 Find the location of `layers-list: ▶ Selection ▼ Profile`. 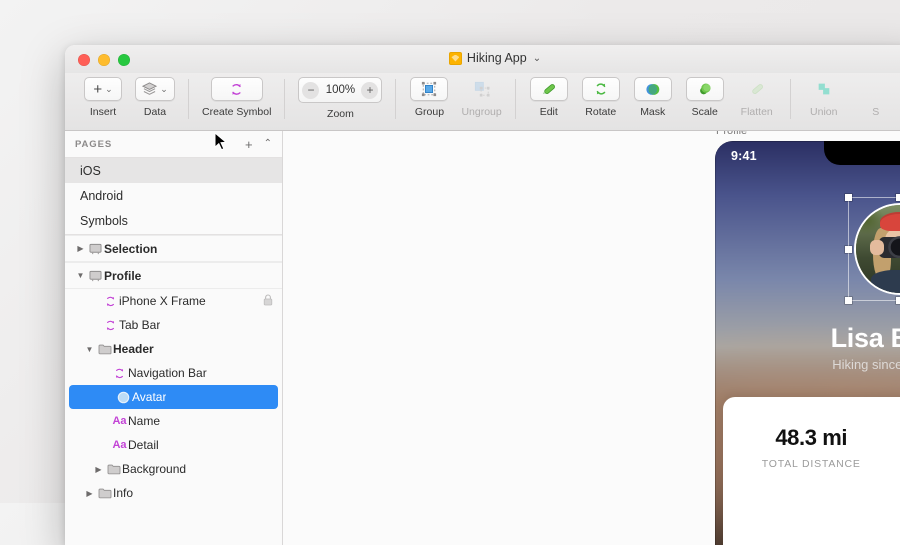

layers-list: ▶ Selection ▼ Profile is located at coordinates (173, 370).